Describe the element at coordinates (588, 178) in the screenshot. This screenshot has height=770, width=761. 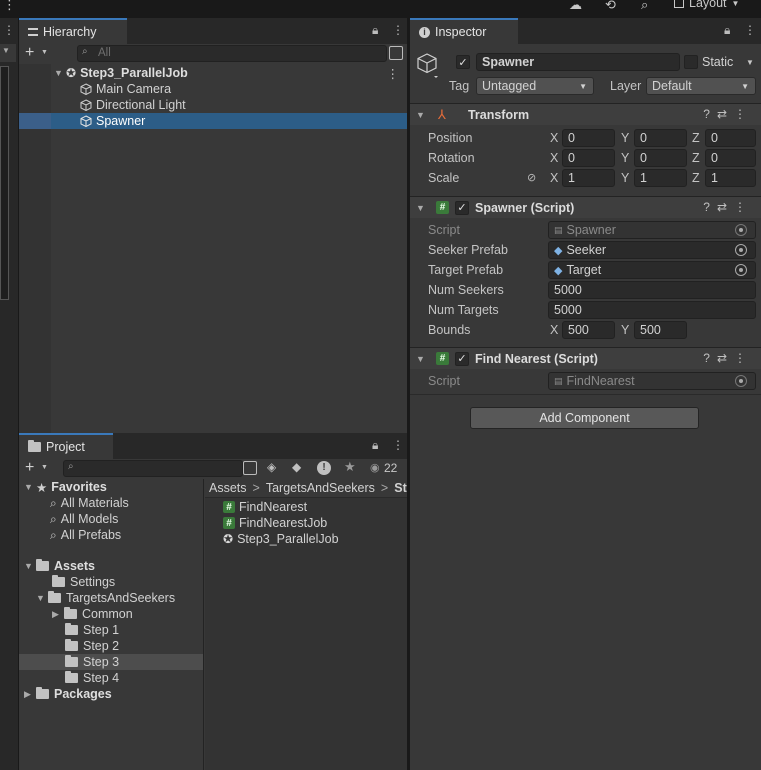
I see `scale-x-field: 1` at that location.